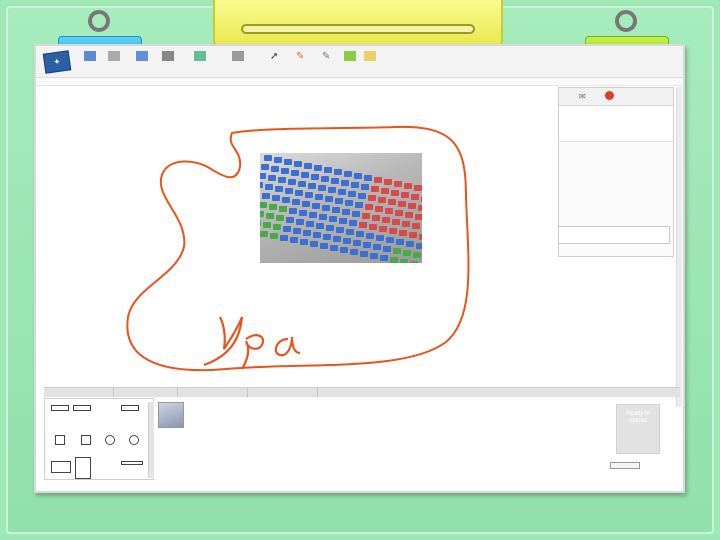 The width and height of the screenshot is (720, 540). What do you see at coordinates (616, 97) in the screenshot?
I see `chat-panel-header: ✉` at bounding box center [616, 97].